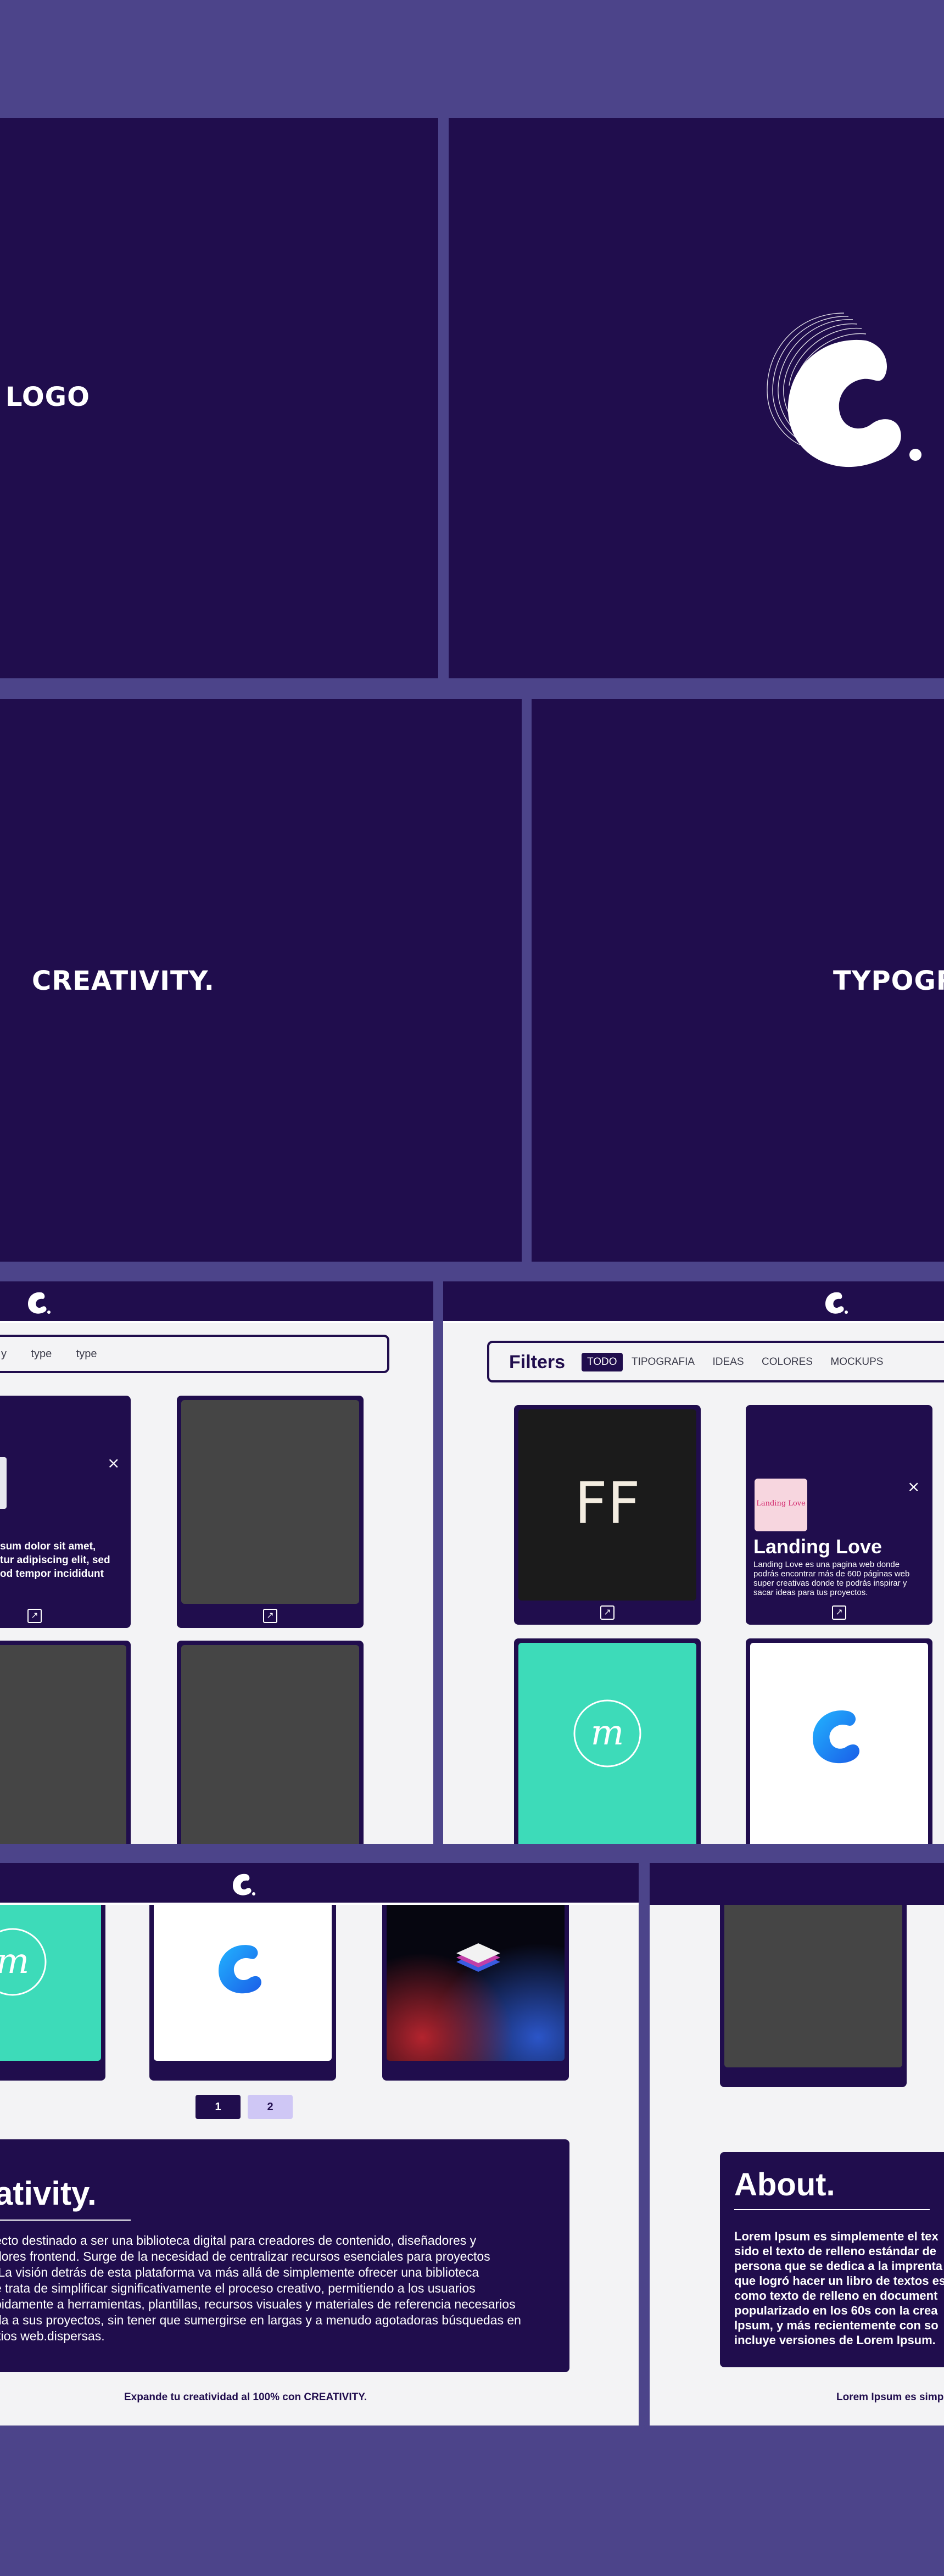 This screenshot has height=2576, width=944. Describe the element at coordinates (270, 2107) in the screenshot. I see `page-2-button: 2` at that location.